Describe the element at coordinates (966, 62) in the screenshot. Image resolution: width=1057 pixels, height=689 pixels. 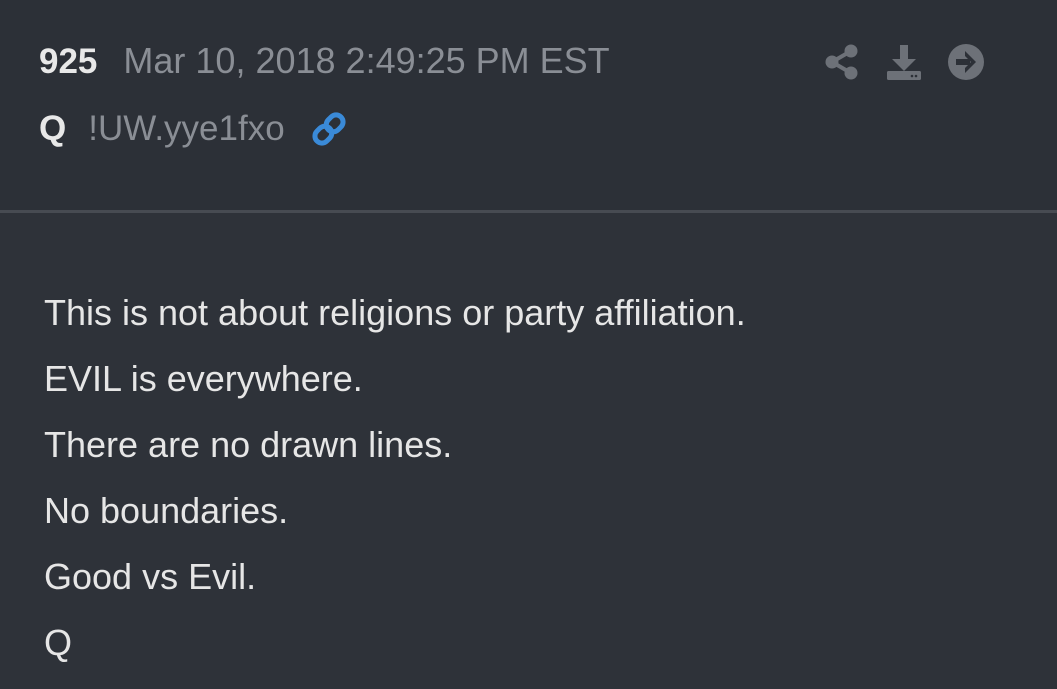
I see `arrow-circle-right-icon` at that location.